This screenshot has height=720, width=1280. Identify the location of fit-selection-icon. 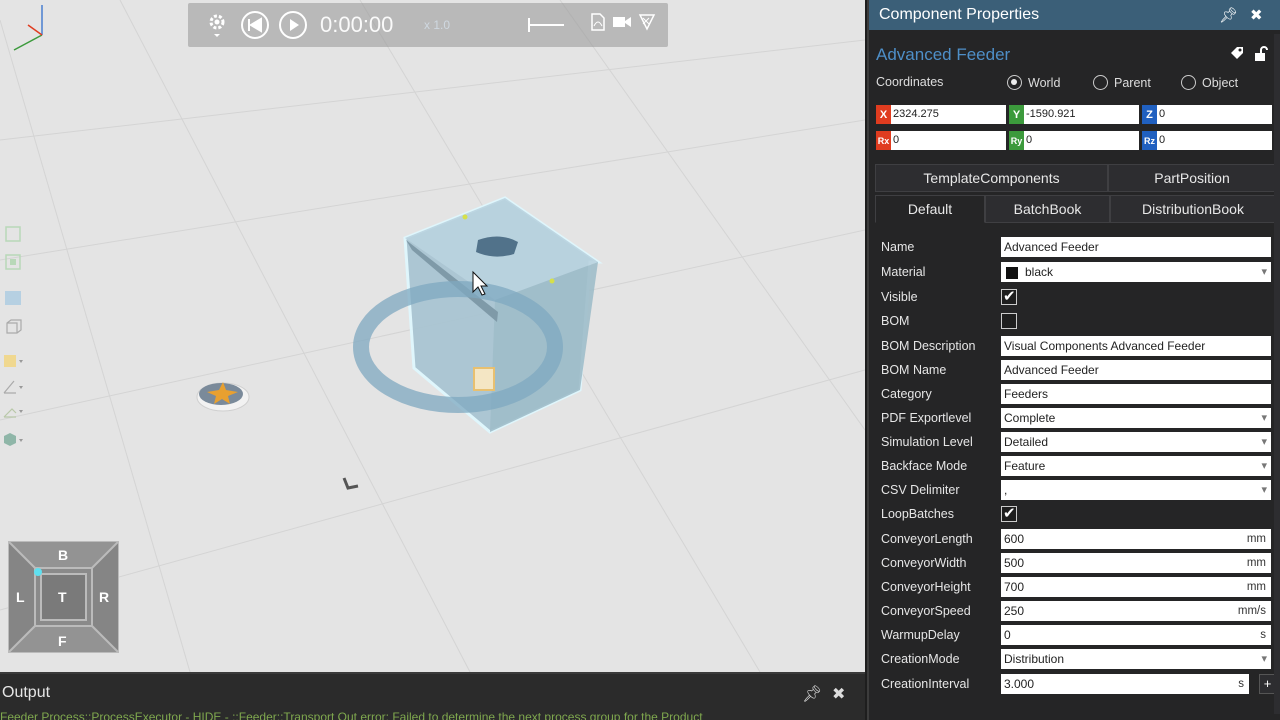
(13, 262).